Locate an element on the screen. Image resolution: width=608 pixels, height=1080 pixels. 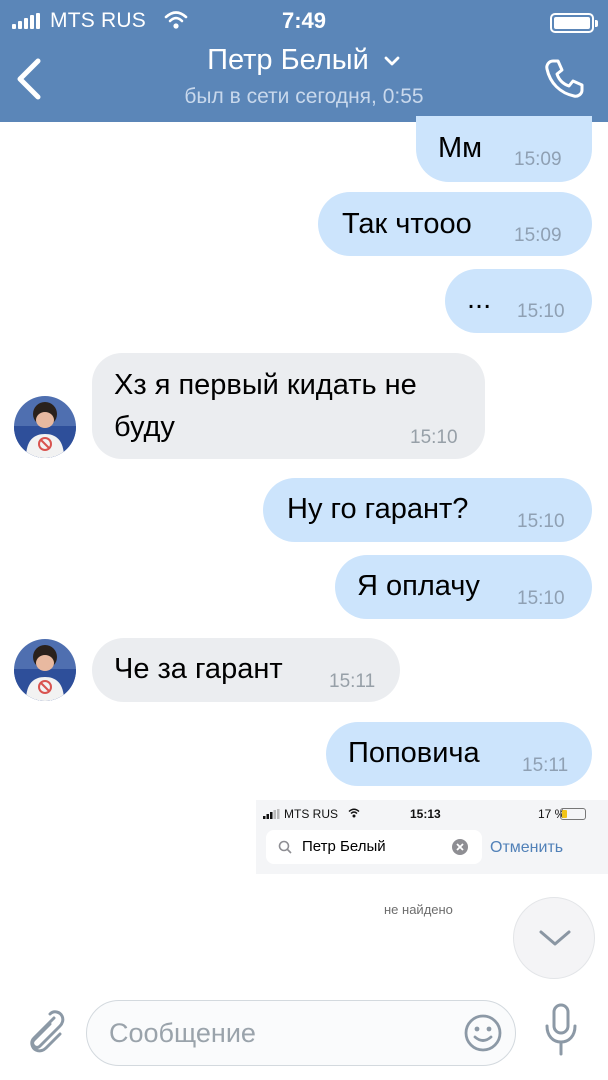
message-outgoing: Так чтооо 15:09 is located at coordinates (455, 224).